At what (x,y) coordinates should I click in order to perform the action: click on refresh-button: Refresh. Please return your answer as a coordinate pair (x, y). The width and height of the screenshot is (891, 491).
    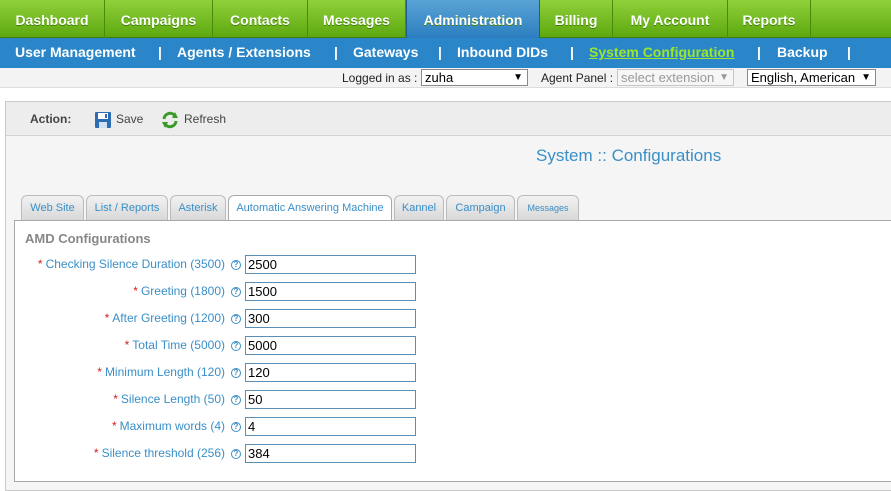
    Looking at the image, I should click on (193, 119).